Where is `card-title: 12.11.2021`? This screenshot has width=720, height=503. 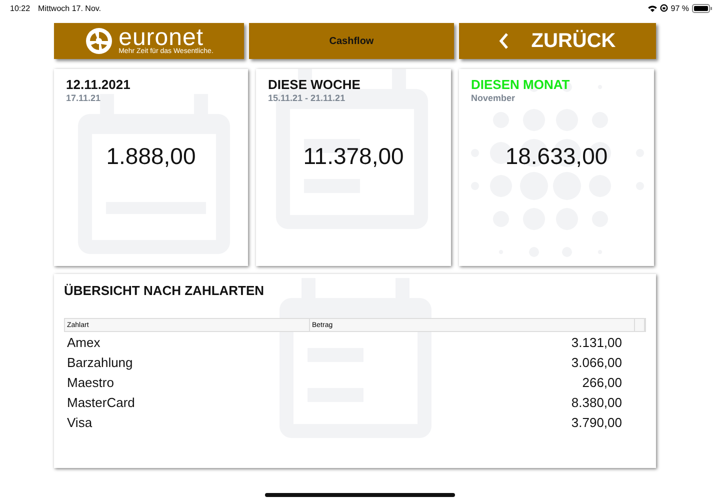 card-title: 12.11.2021 is located at coordinates (99, 84).